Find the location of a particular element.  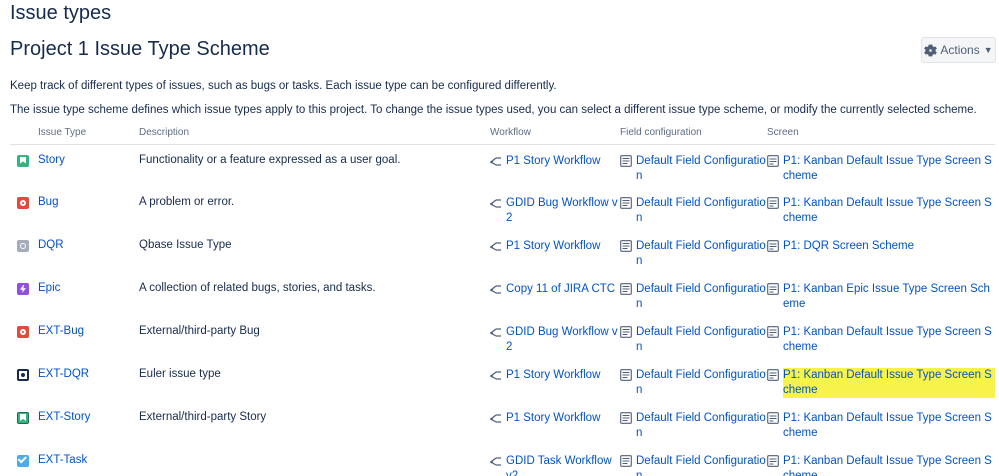

issue-type-cell: EXT-Story is located at coordinates (88, 423).